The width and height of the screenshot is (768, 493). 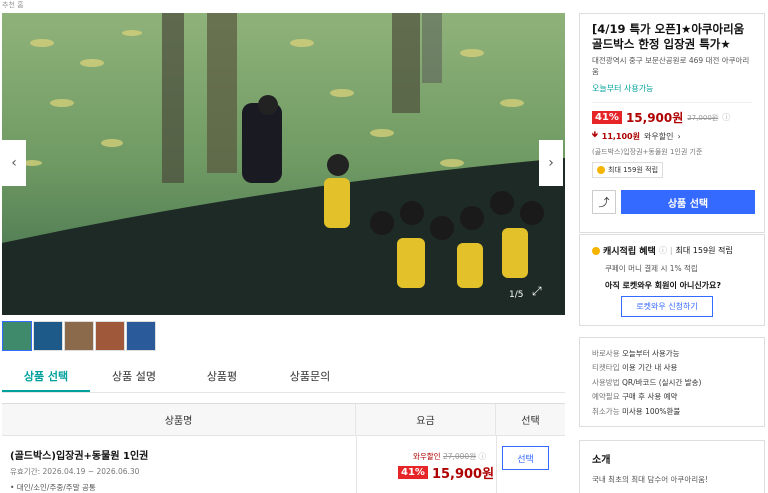 What do you see at coordinates (79, 456) in the screenshot?
I see `option-name: (골드박스)입장권+동물원 1인권` at bounding box center [79, 456].